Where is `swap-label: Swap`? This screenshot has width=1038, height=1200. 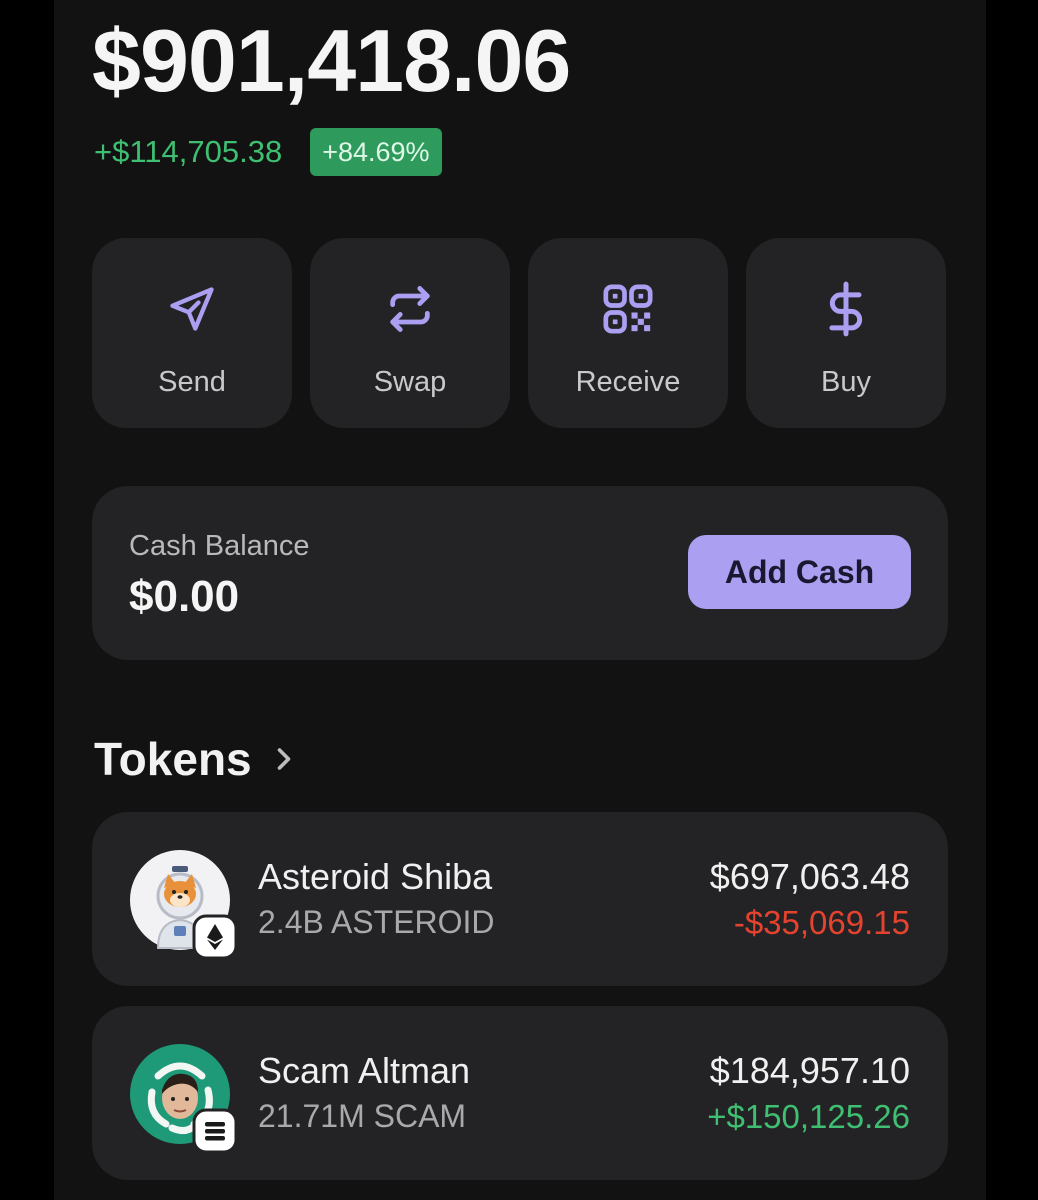
swap-label: Swap is located at coordinates (410, 382).